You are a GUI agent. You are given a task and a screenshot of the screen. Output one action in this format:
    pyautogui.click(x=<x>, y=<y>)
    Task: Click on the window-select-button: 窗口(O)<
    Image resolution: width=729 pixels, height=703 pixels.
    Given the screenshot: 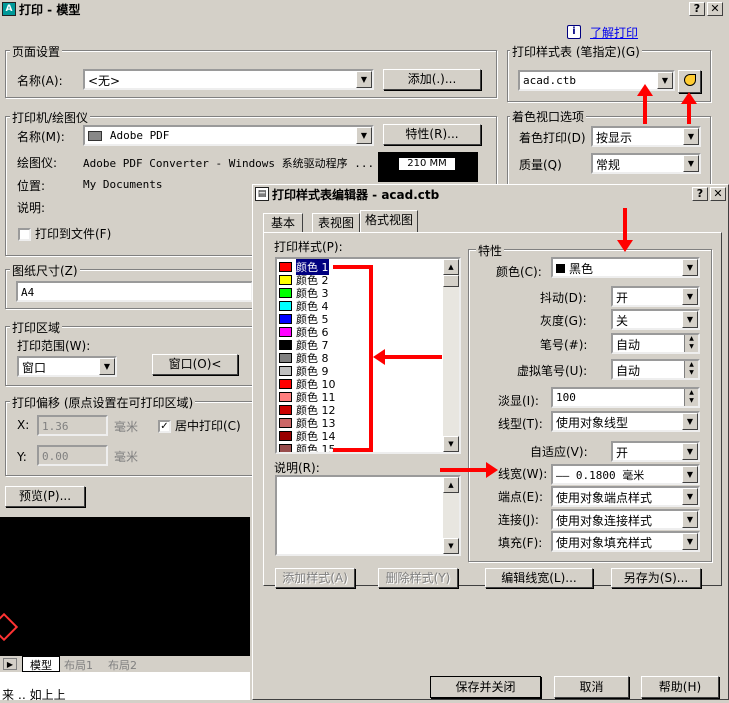 What is the action you would take?
    pyautogui.click(x=195, y=364)
    